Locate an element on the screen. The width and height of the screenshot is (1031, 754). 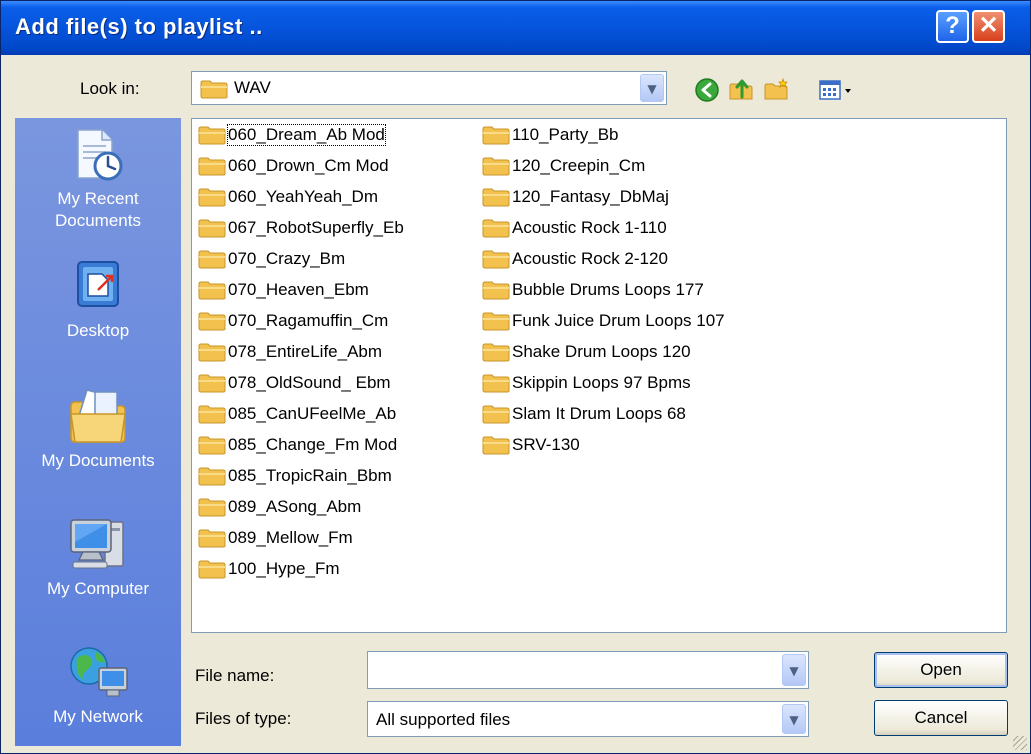
recent-documents-icon is located at coordinates (100, 155).